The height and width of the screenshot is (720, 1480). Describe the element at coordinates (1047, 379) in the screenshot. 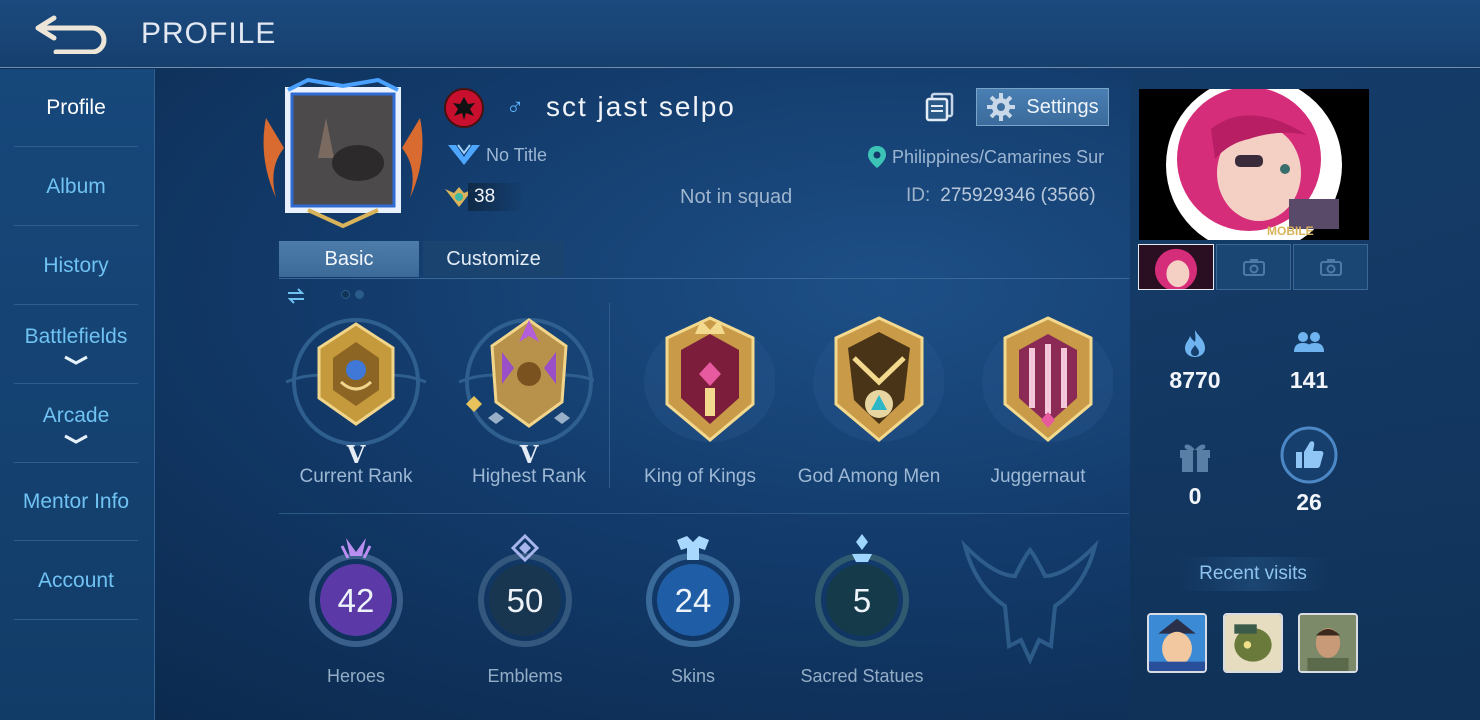

I see `juggernaut-medal-icon` at that location.